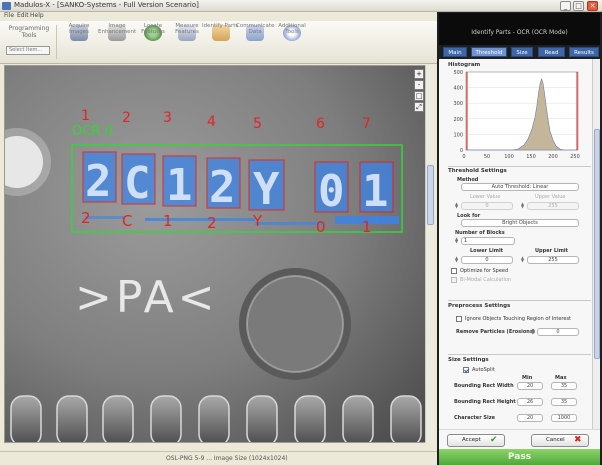  What do you see at coordinates (419, 85) in the screenshot?
I see `zoom-out-button: -` at bounding box center [419, 85].